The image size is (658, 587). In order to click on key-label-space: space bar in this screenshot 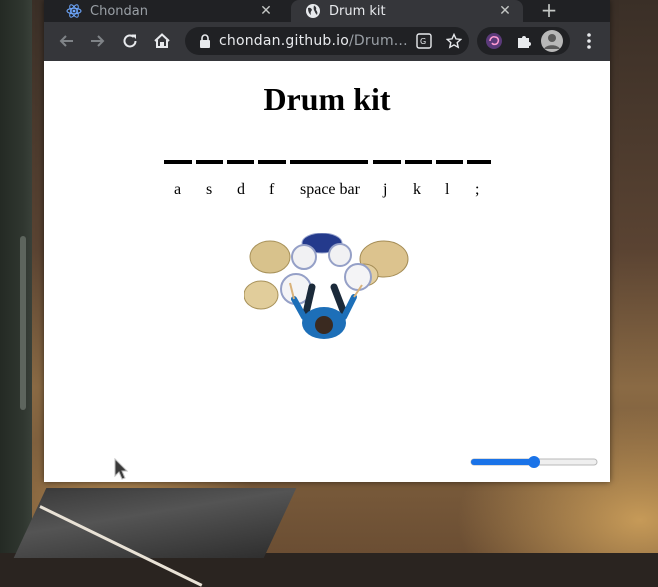, I will do `click(330, 190)`.